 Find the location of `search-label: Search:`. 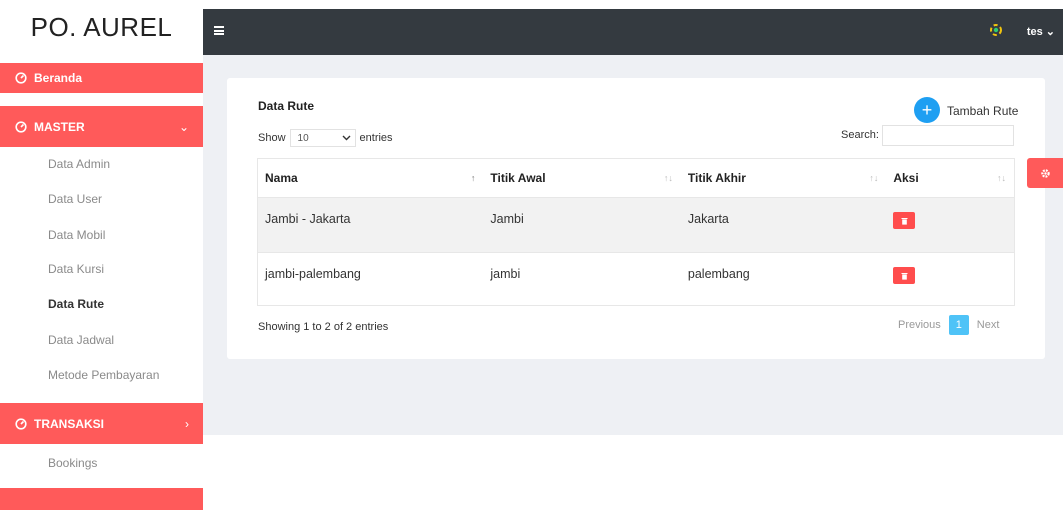

search-label: Search: is located at coordinates (860, 135).